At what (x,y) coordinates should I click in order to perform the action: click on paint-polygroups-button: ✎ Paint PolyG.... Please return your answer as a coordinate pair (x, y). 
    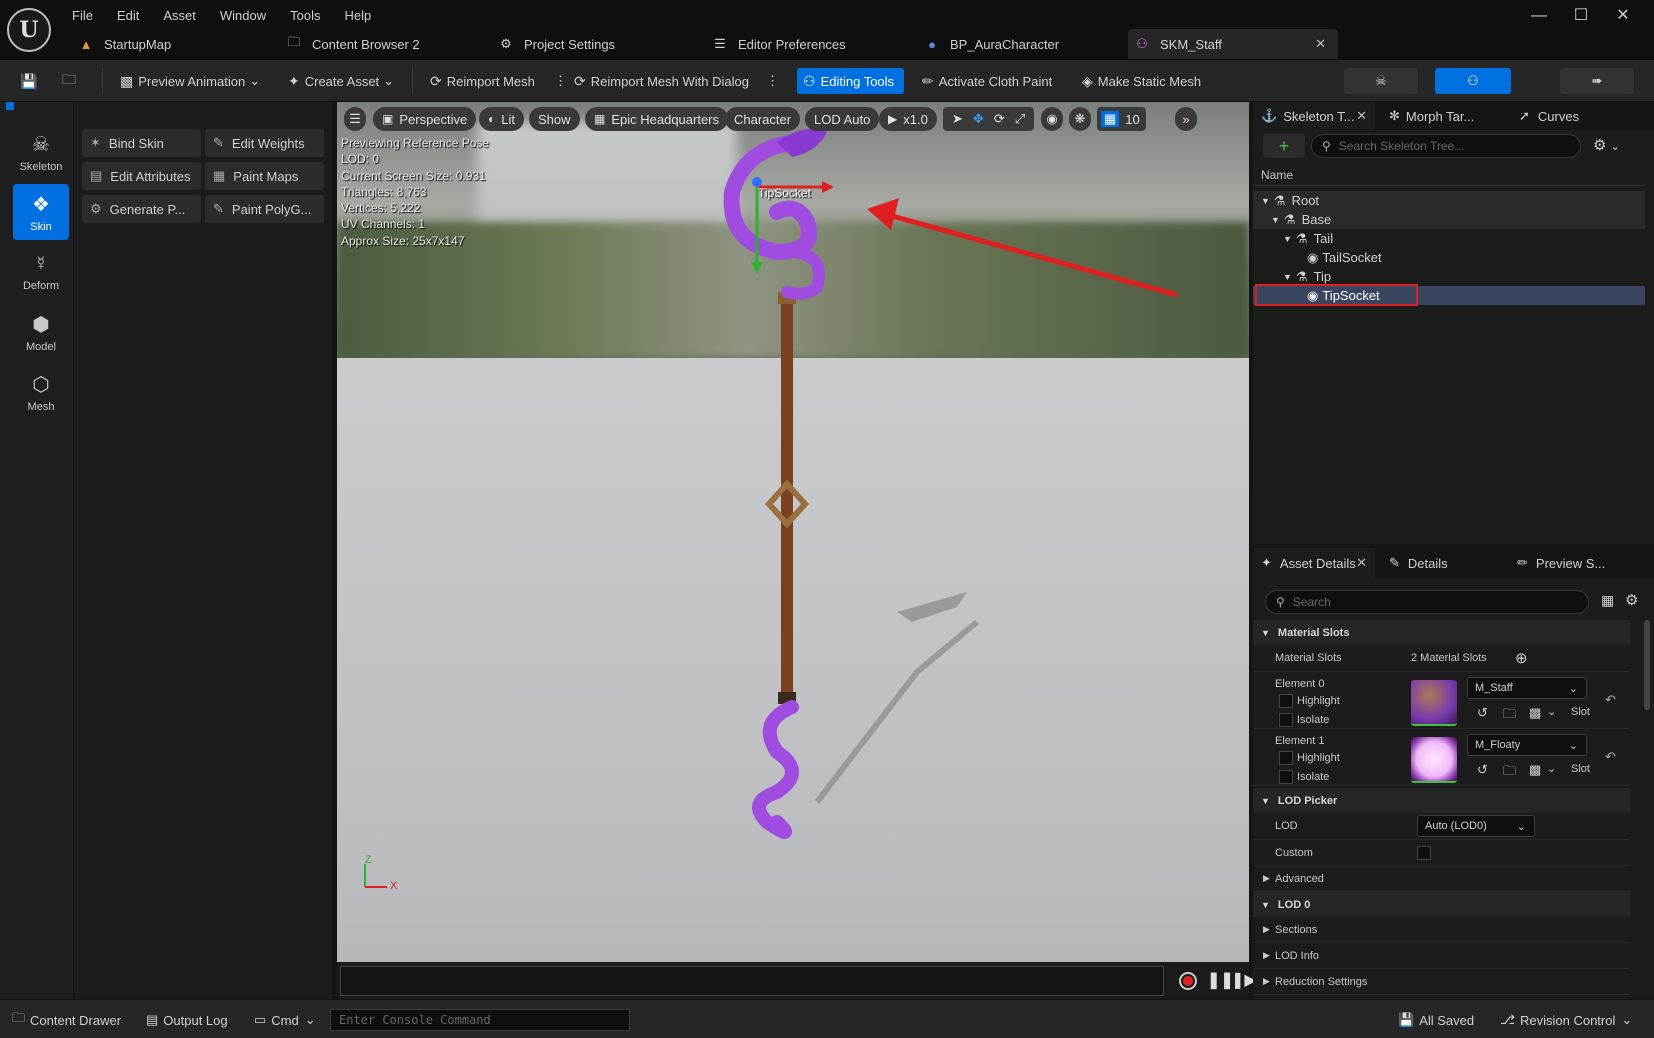
    Looking at the image, I should click on (264, 209).